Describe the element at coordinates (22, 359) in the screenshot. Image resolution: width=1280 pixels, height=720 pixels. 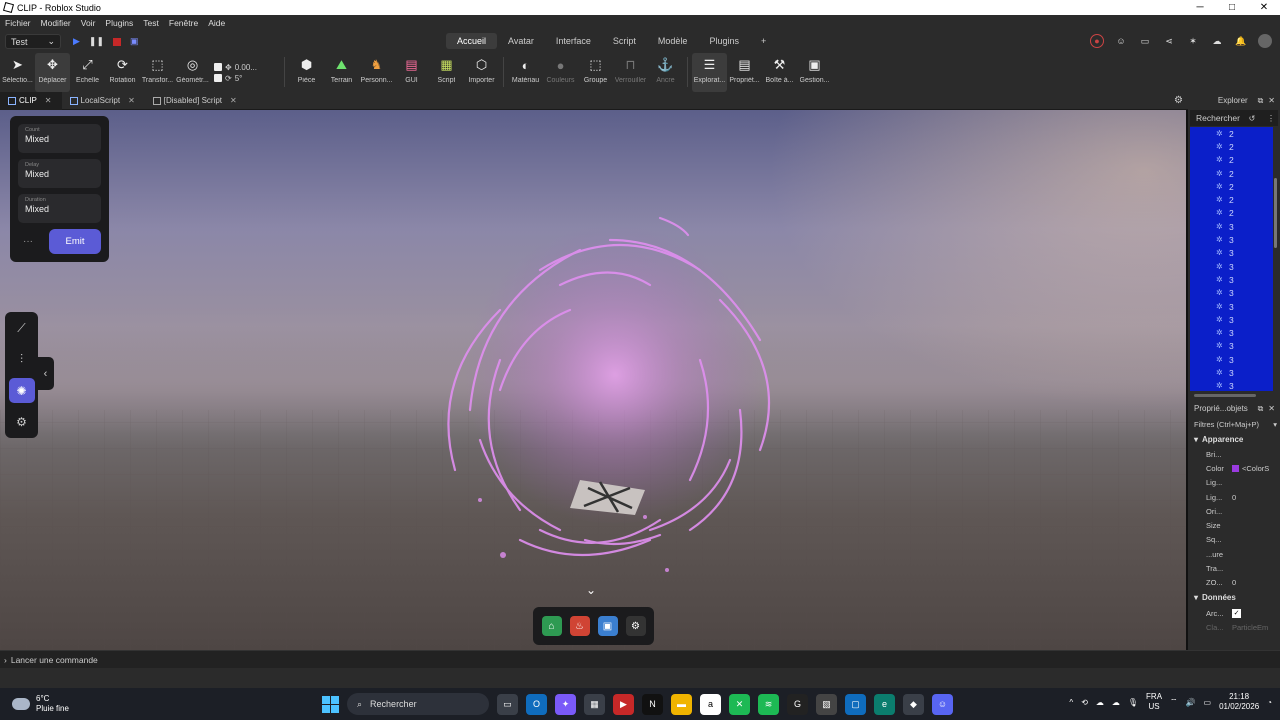
I see `sliders-icon: ⫶` at that location.